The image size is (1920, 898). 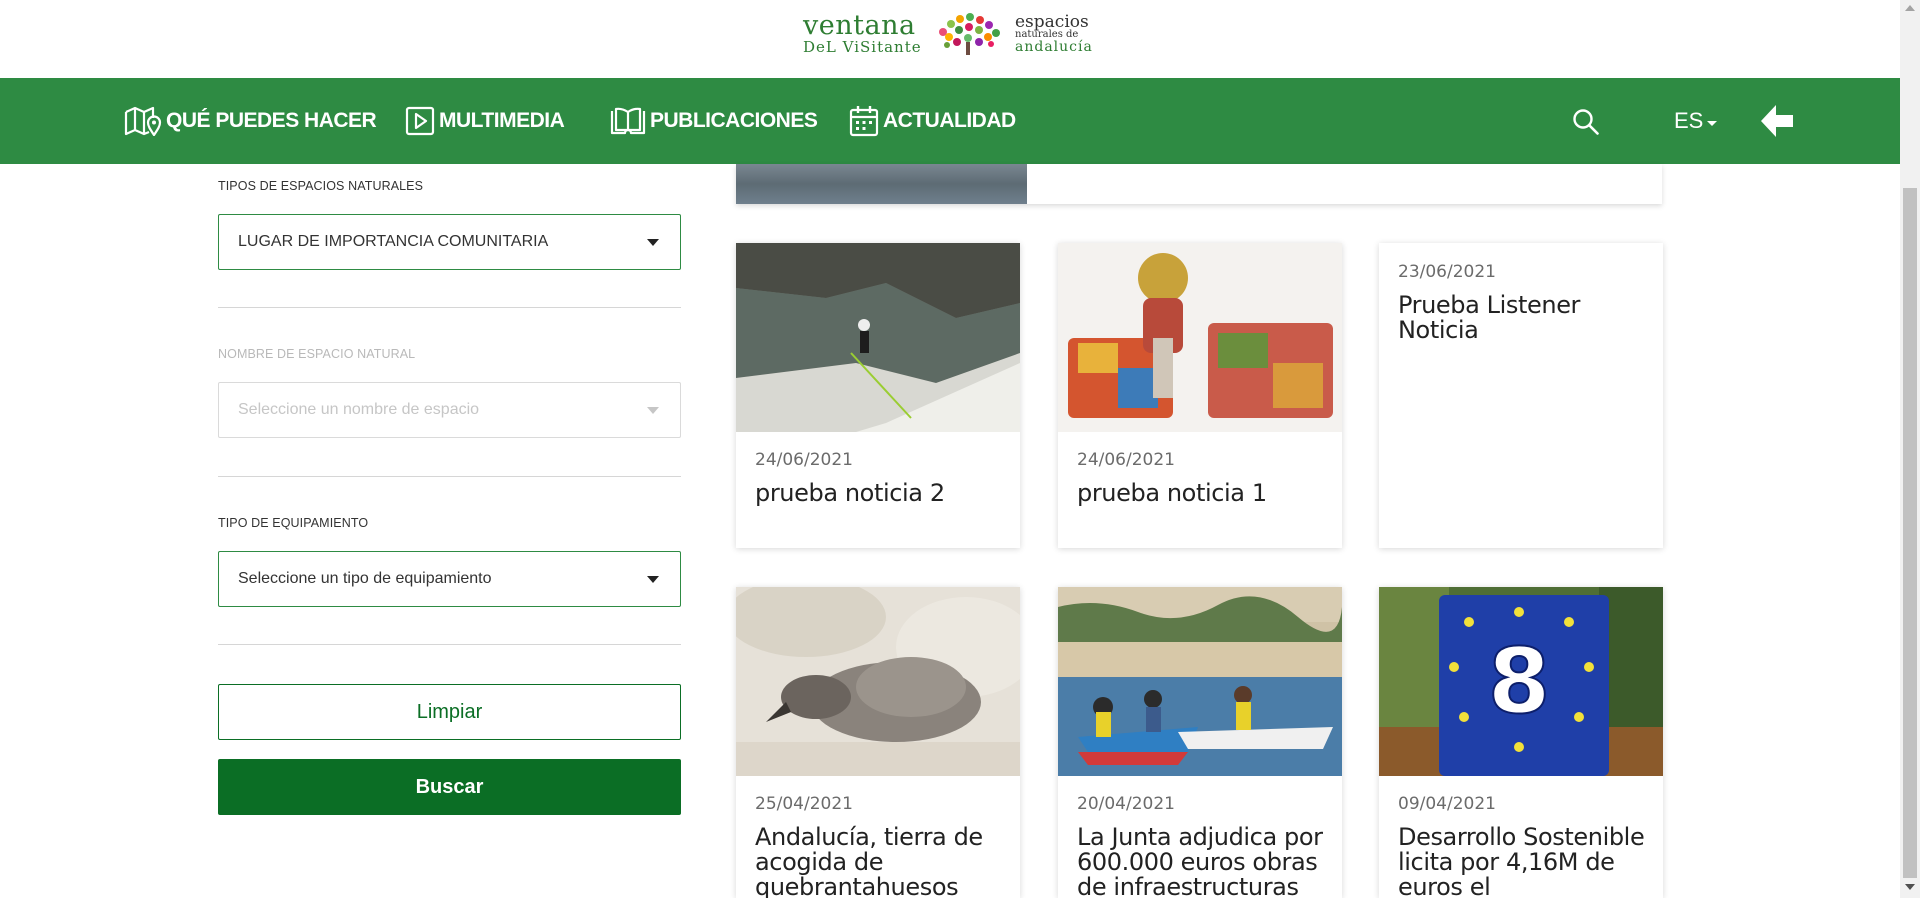 What do you see at coordinates (365, 578) in the screenshot?
I see `tipo-equipamiento-placeholder: Seleccione un tipo de equipamiento` at bounding box center [365, 578].